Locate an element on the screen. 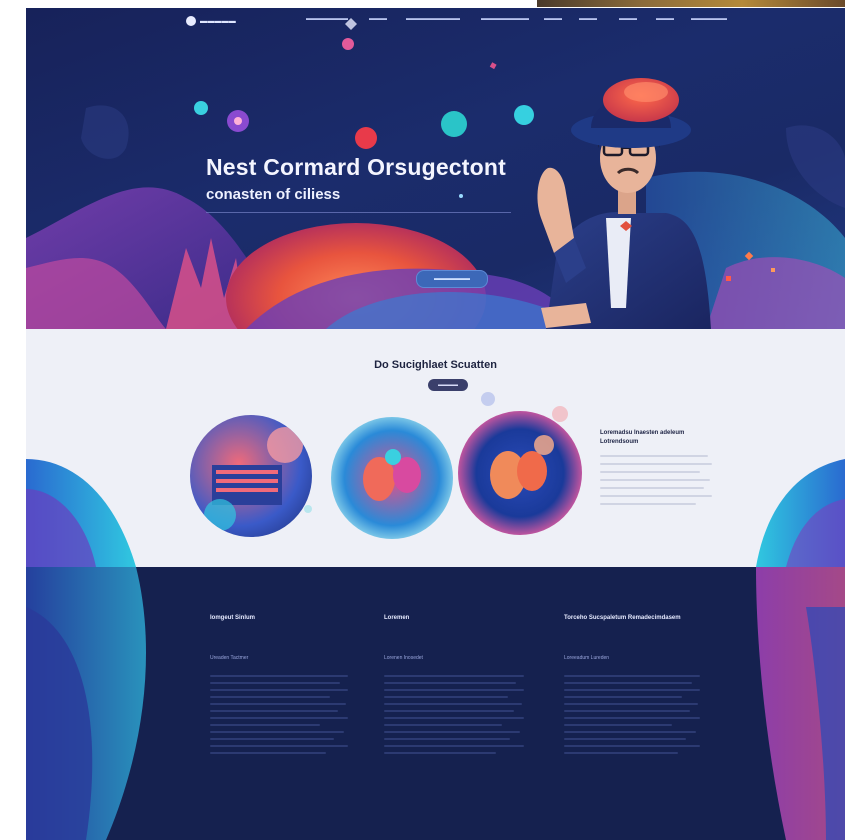 The image size is (845, 840). nav-item-7: ▬▬▬ is located at coordinates (628, 19).